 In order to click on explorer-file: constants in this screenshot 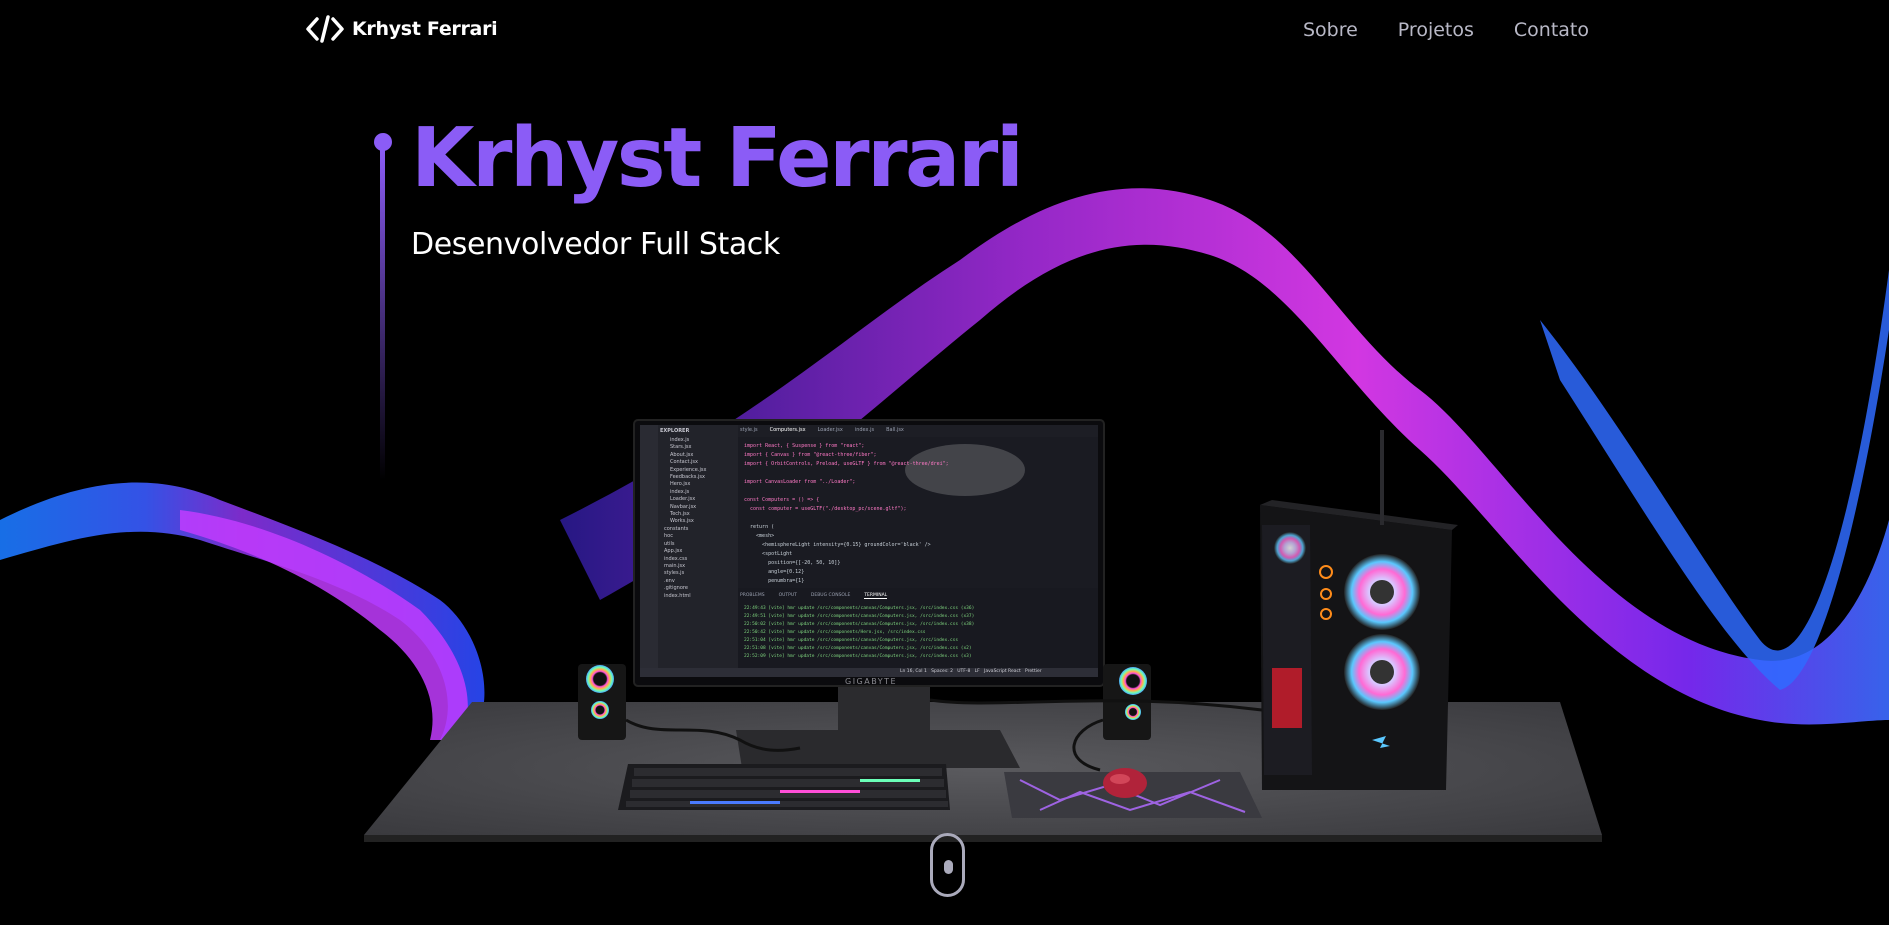, I will do `click(698, 529)`.